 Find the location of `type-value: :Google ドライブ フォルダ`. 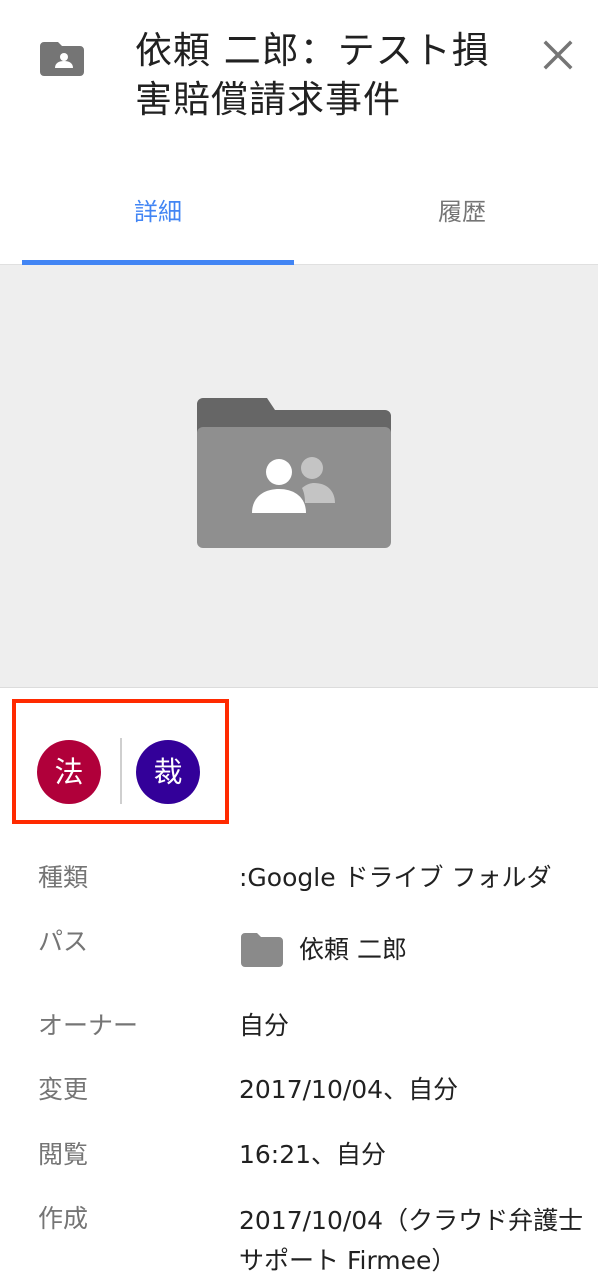

type-value: :Google ドライブ フォルダ is located at coordinates (395, 877).